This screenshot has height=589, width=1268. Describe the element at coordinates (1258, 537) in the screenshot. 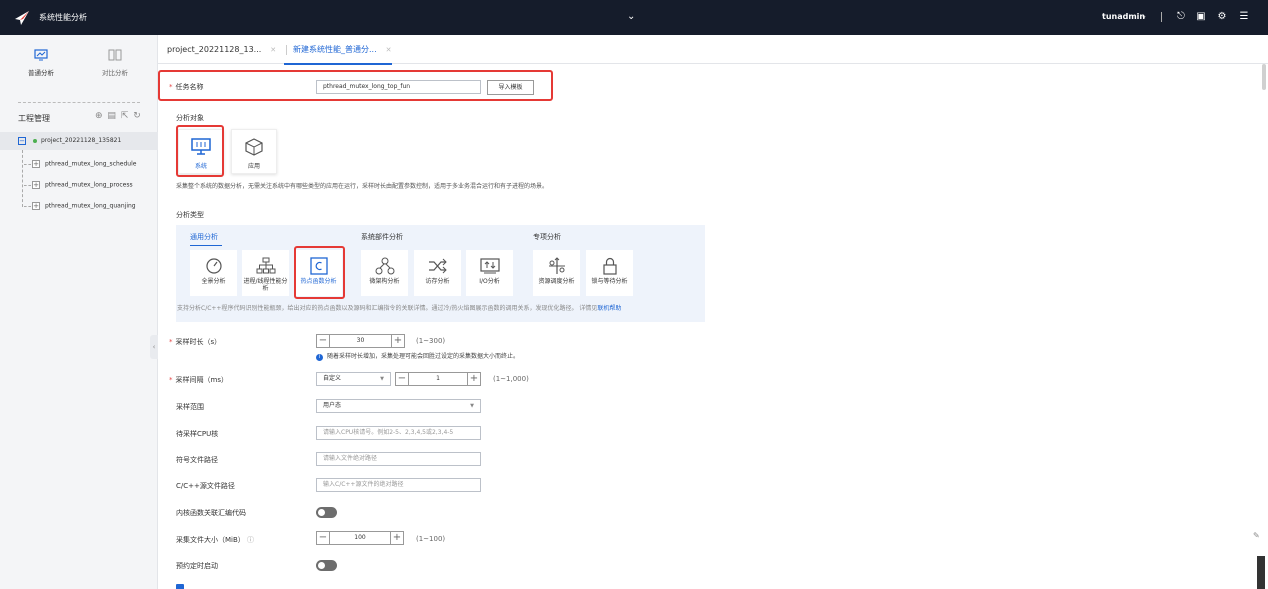

I see `feedback-icon: ✎` at that location.